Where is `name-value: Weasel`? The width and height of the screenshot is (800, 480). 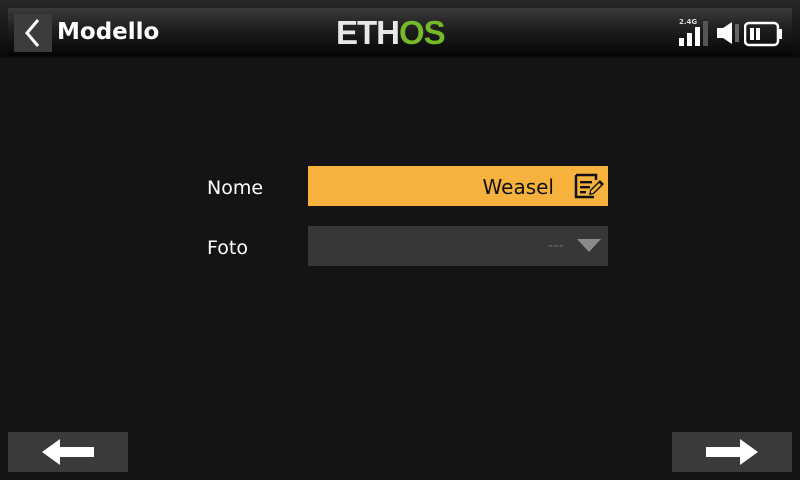 name-value: Weasel is located at coordinates (518, 187).